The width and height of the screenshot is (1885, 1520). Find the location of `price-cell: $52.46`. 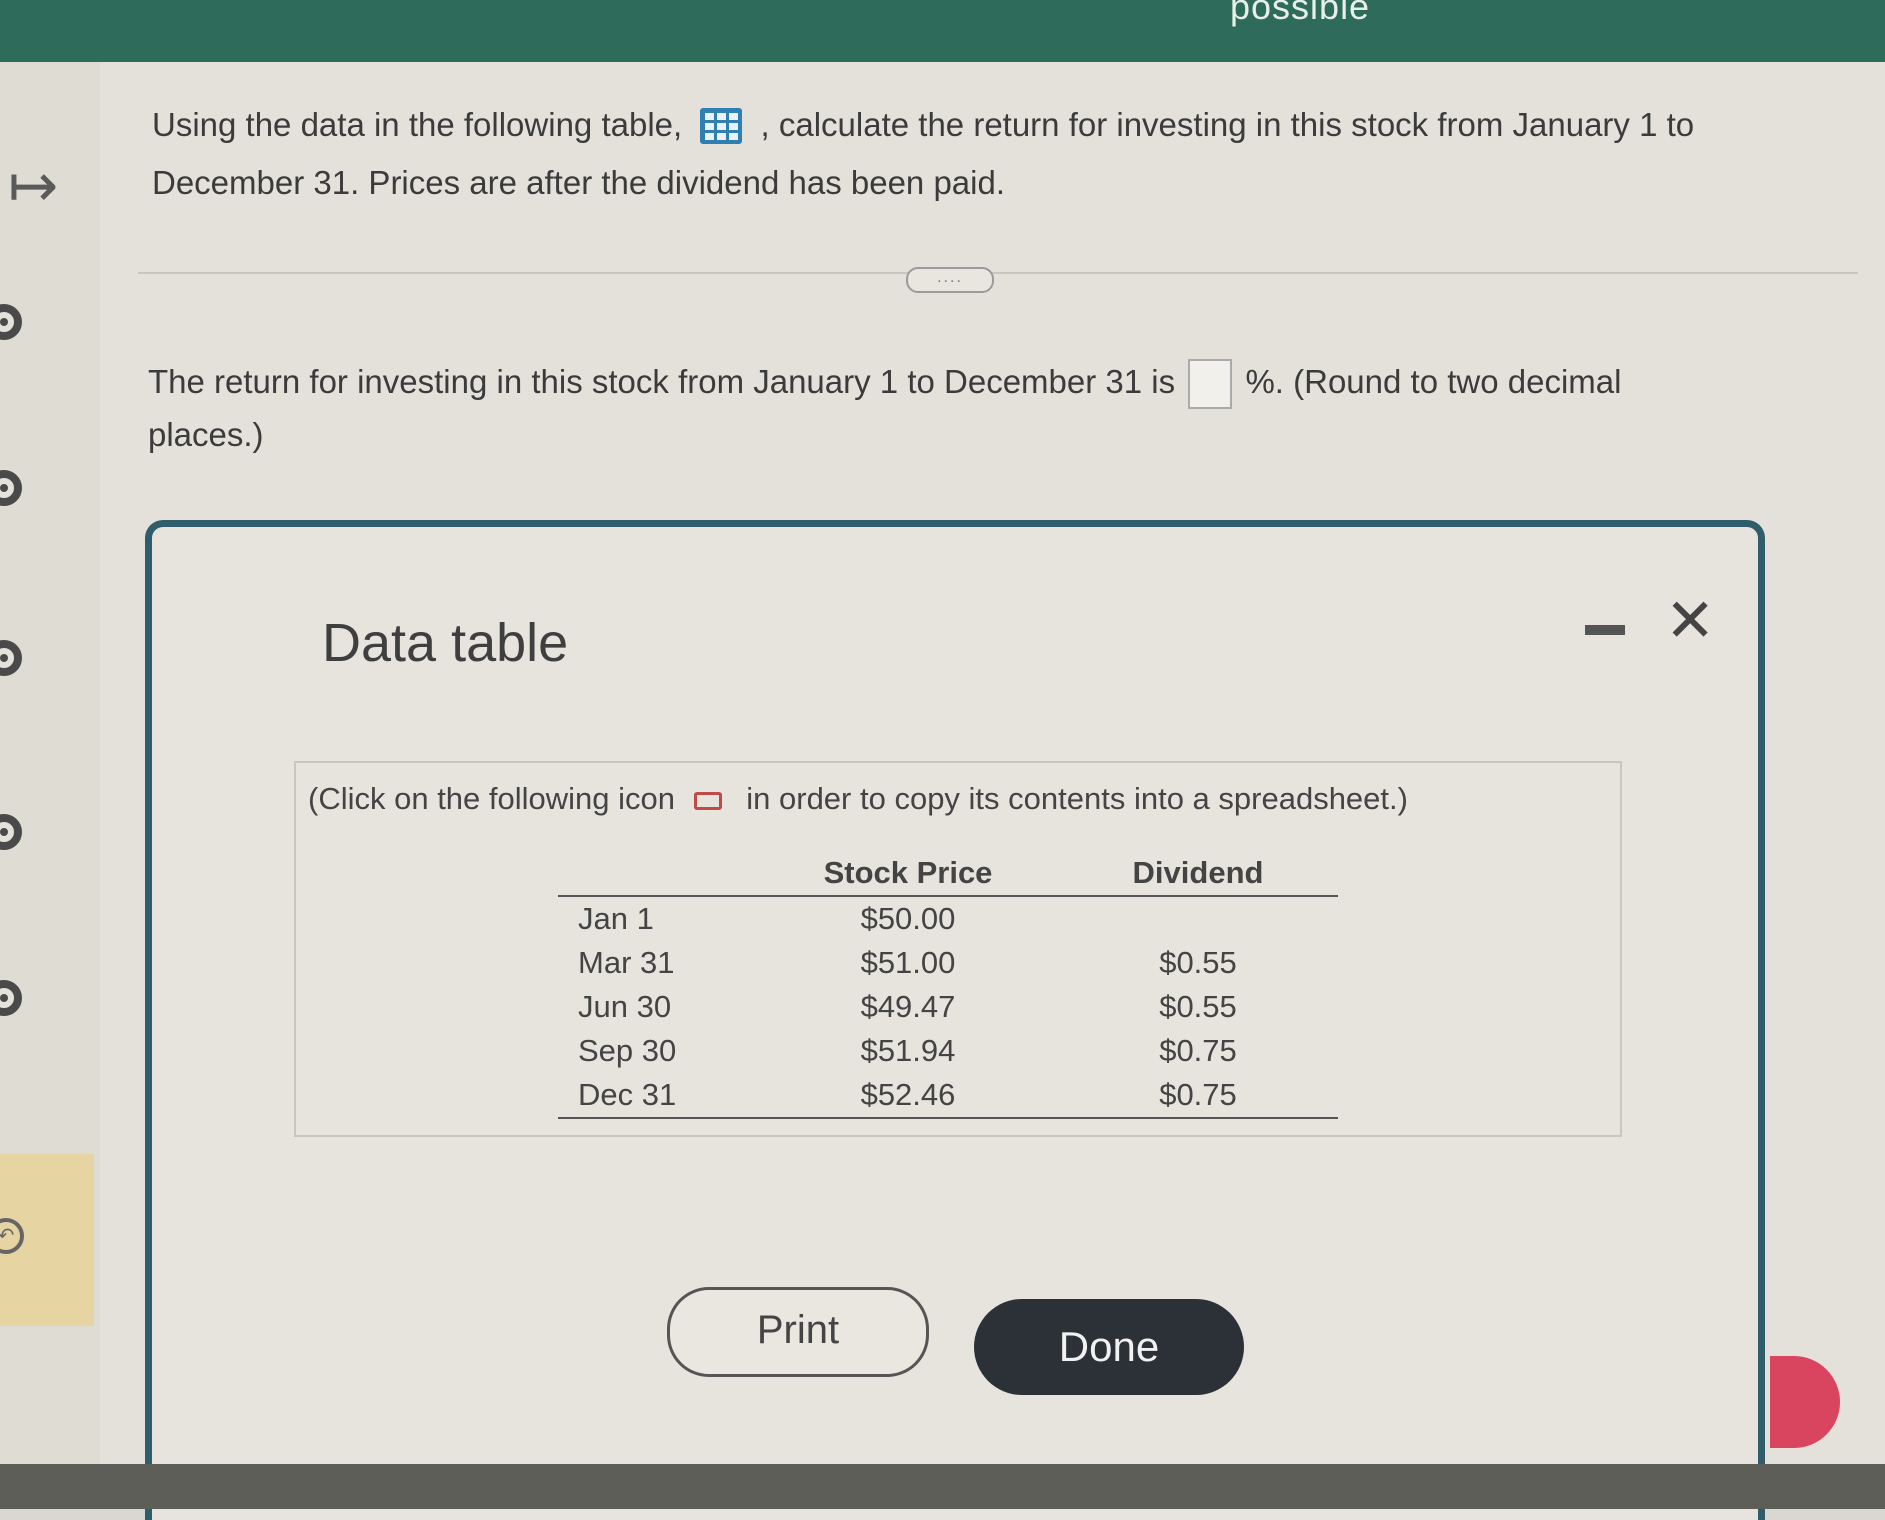

price-cell: $52.46 is located at coordinates (908, 1096).